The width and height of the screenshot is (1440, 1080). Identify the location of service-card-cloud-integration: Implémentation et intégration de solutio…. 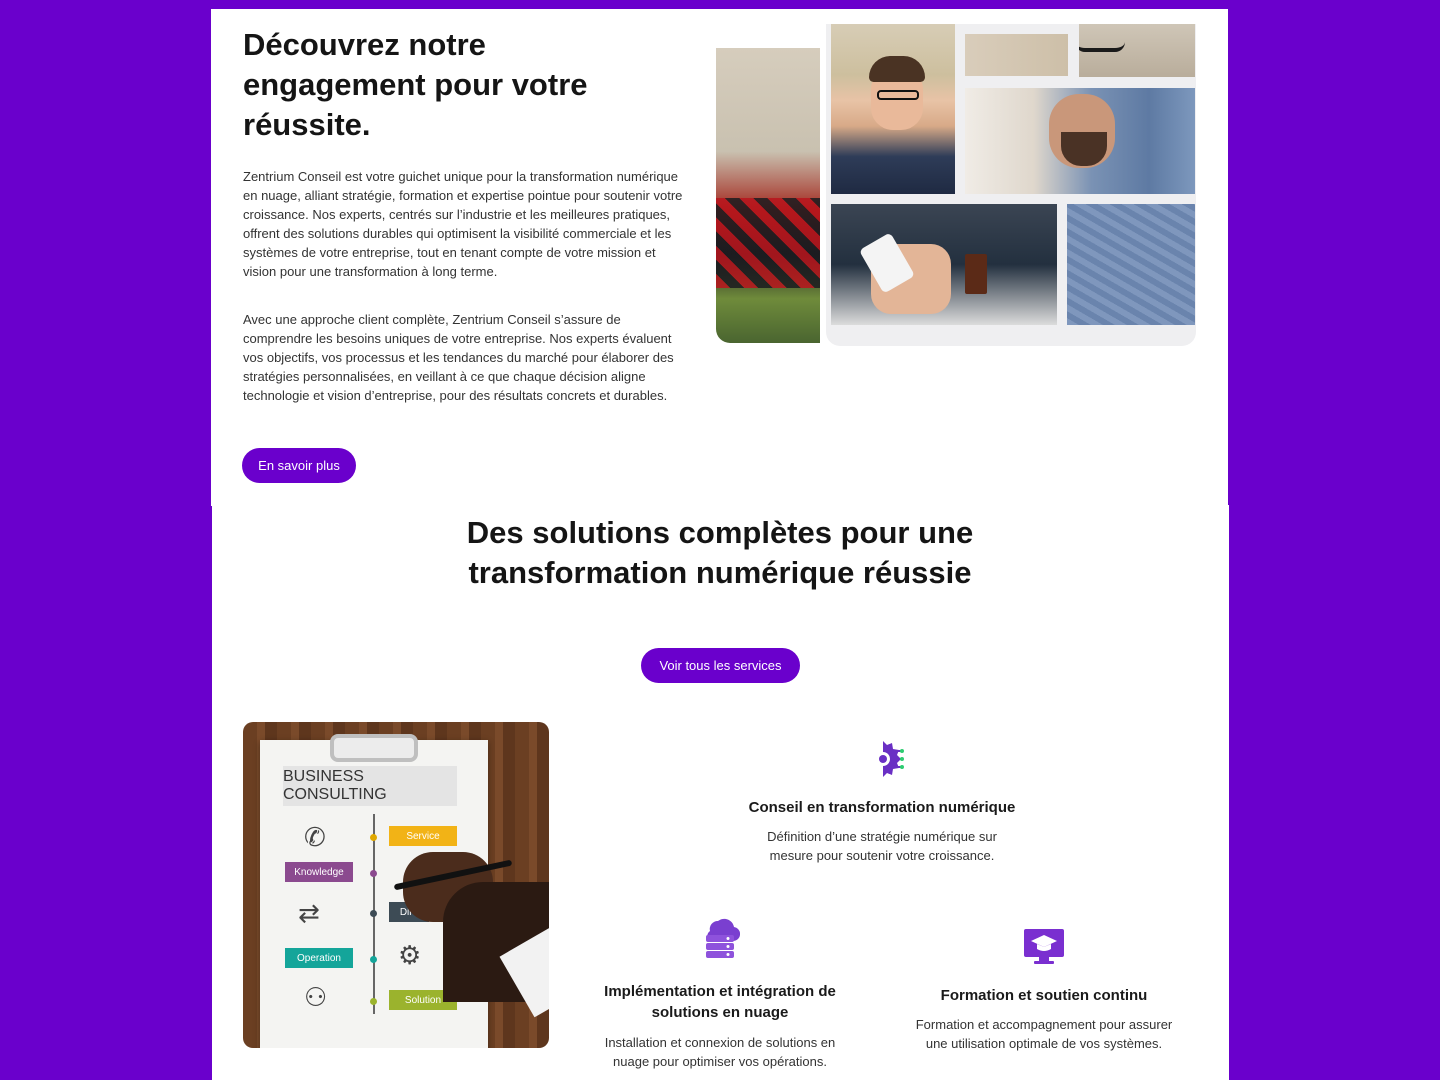
(720, 993).